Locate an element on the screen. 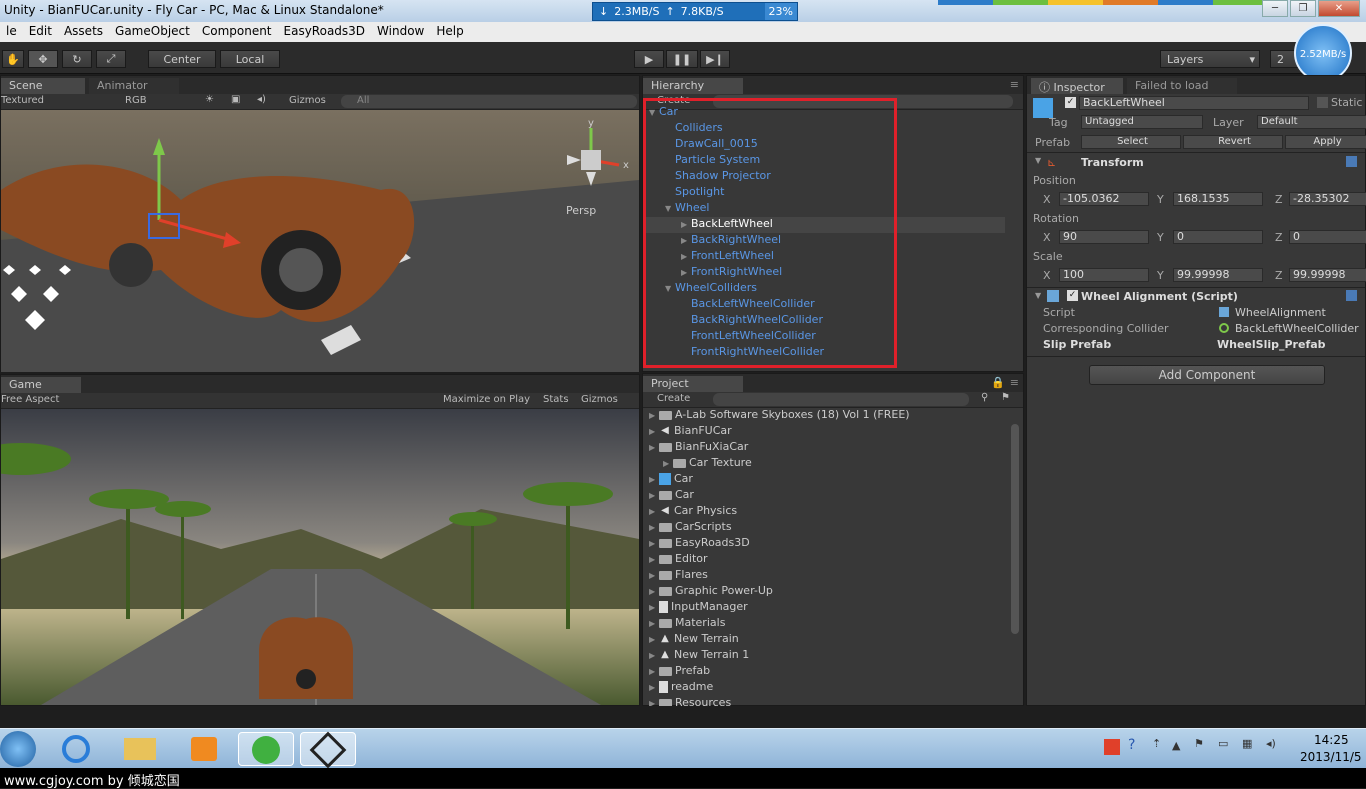 The width and height of the screenshot is (1366, 789). move-tool-icon: ✥ is located at coordinates (43, 59).